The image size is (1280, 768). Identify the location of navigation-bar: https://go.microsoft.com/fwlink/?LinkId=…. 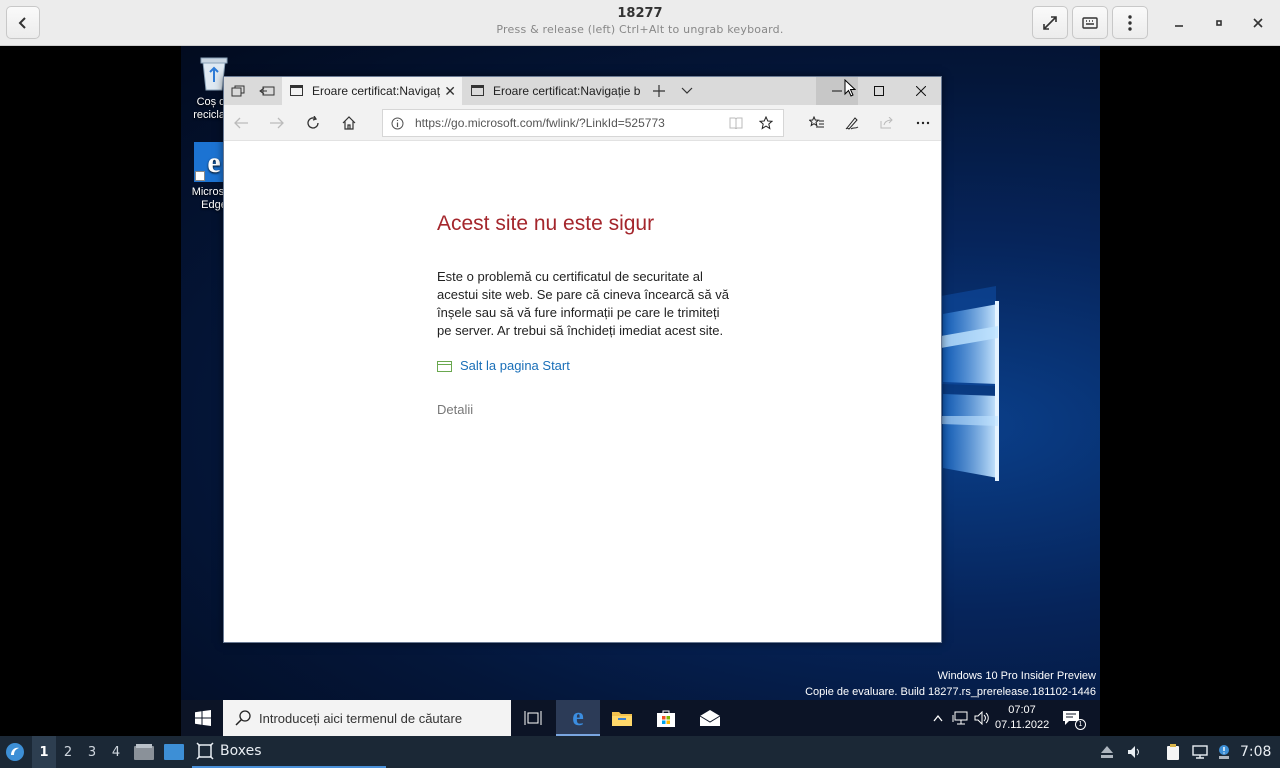
(582, 123).